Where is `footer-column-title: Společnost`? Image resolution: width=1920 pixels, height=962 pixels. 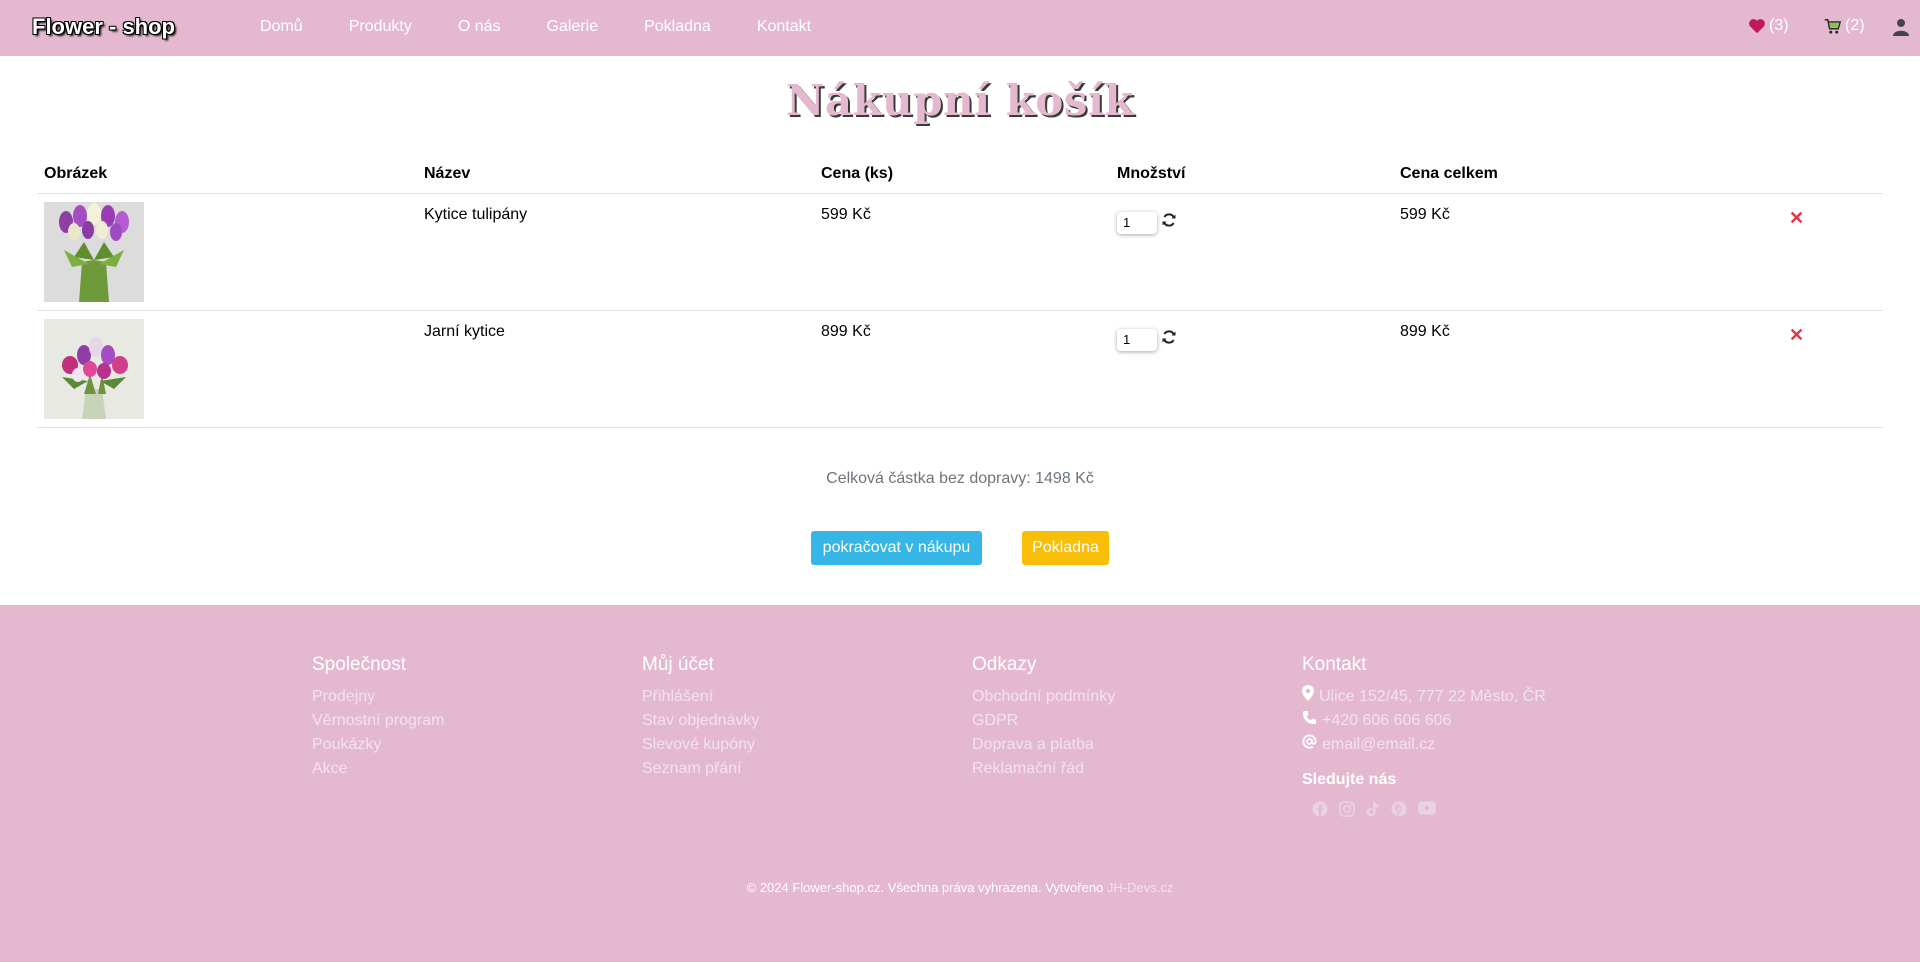
footer-column-title: Společnost is located at coordinates (359, 664).